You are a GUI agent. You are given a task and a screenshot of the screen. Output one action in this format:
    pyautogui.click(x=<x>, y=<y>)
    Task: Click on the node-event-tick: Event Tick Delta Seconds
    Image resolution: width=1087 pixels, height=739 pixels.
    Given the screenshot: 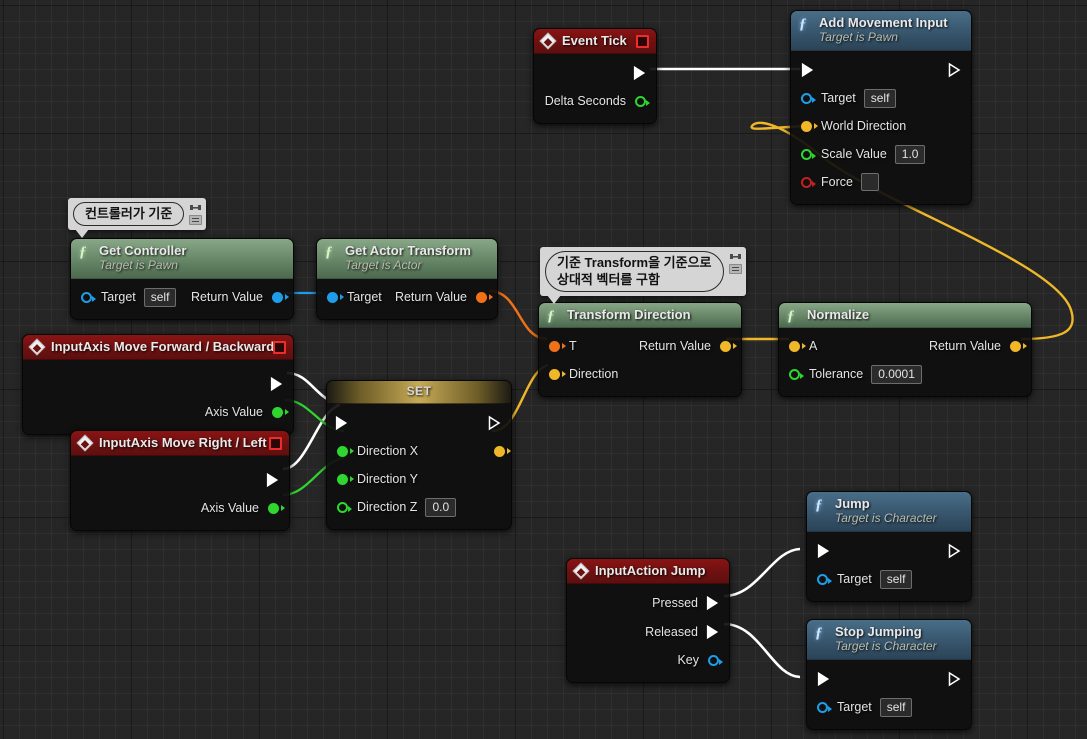 What is the action you would take?
    pyautogui.click(x=595, y=76)
    